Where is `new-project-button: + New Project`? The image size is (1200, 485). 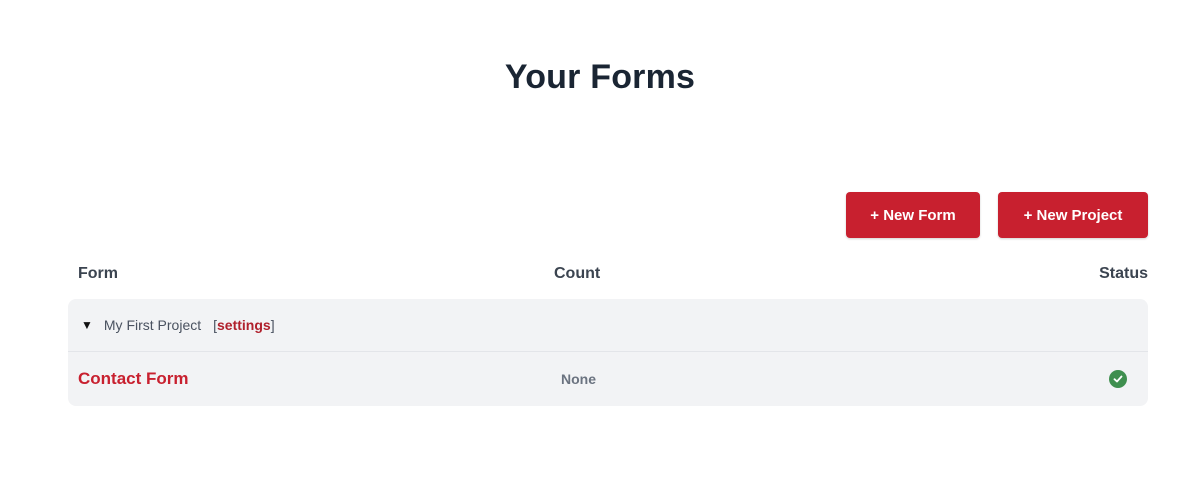 new-project-button: + New Project is located at coordinates (1073, 215).